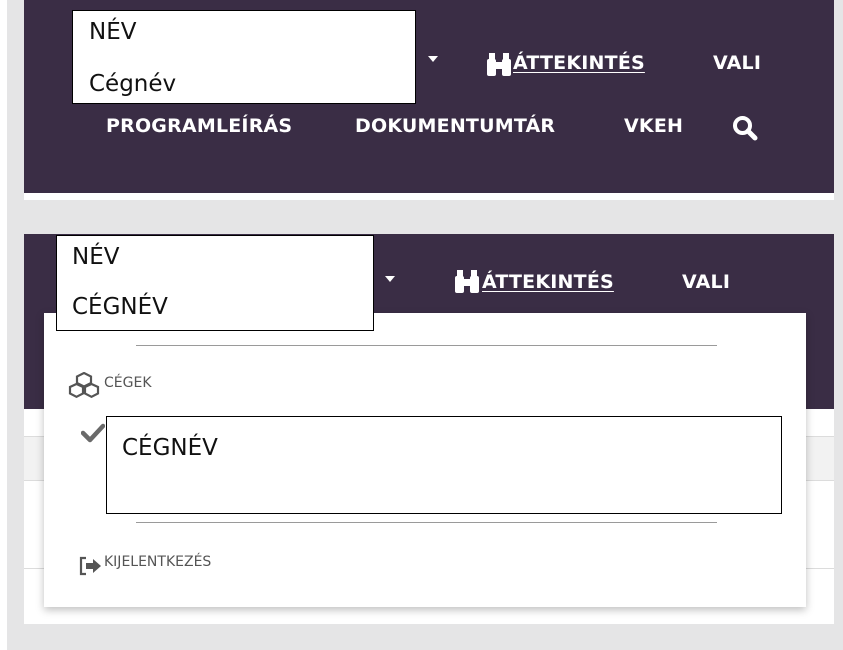 Image resolution: width=843 pixels, height=650 pixels. Describe the element at coordinates (199, 126) in the screenshot. I see `nav-program-link: PROGRAMLEÍRÁS` at that location.